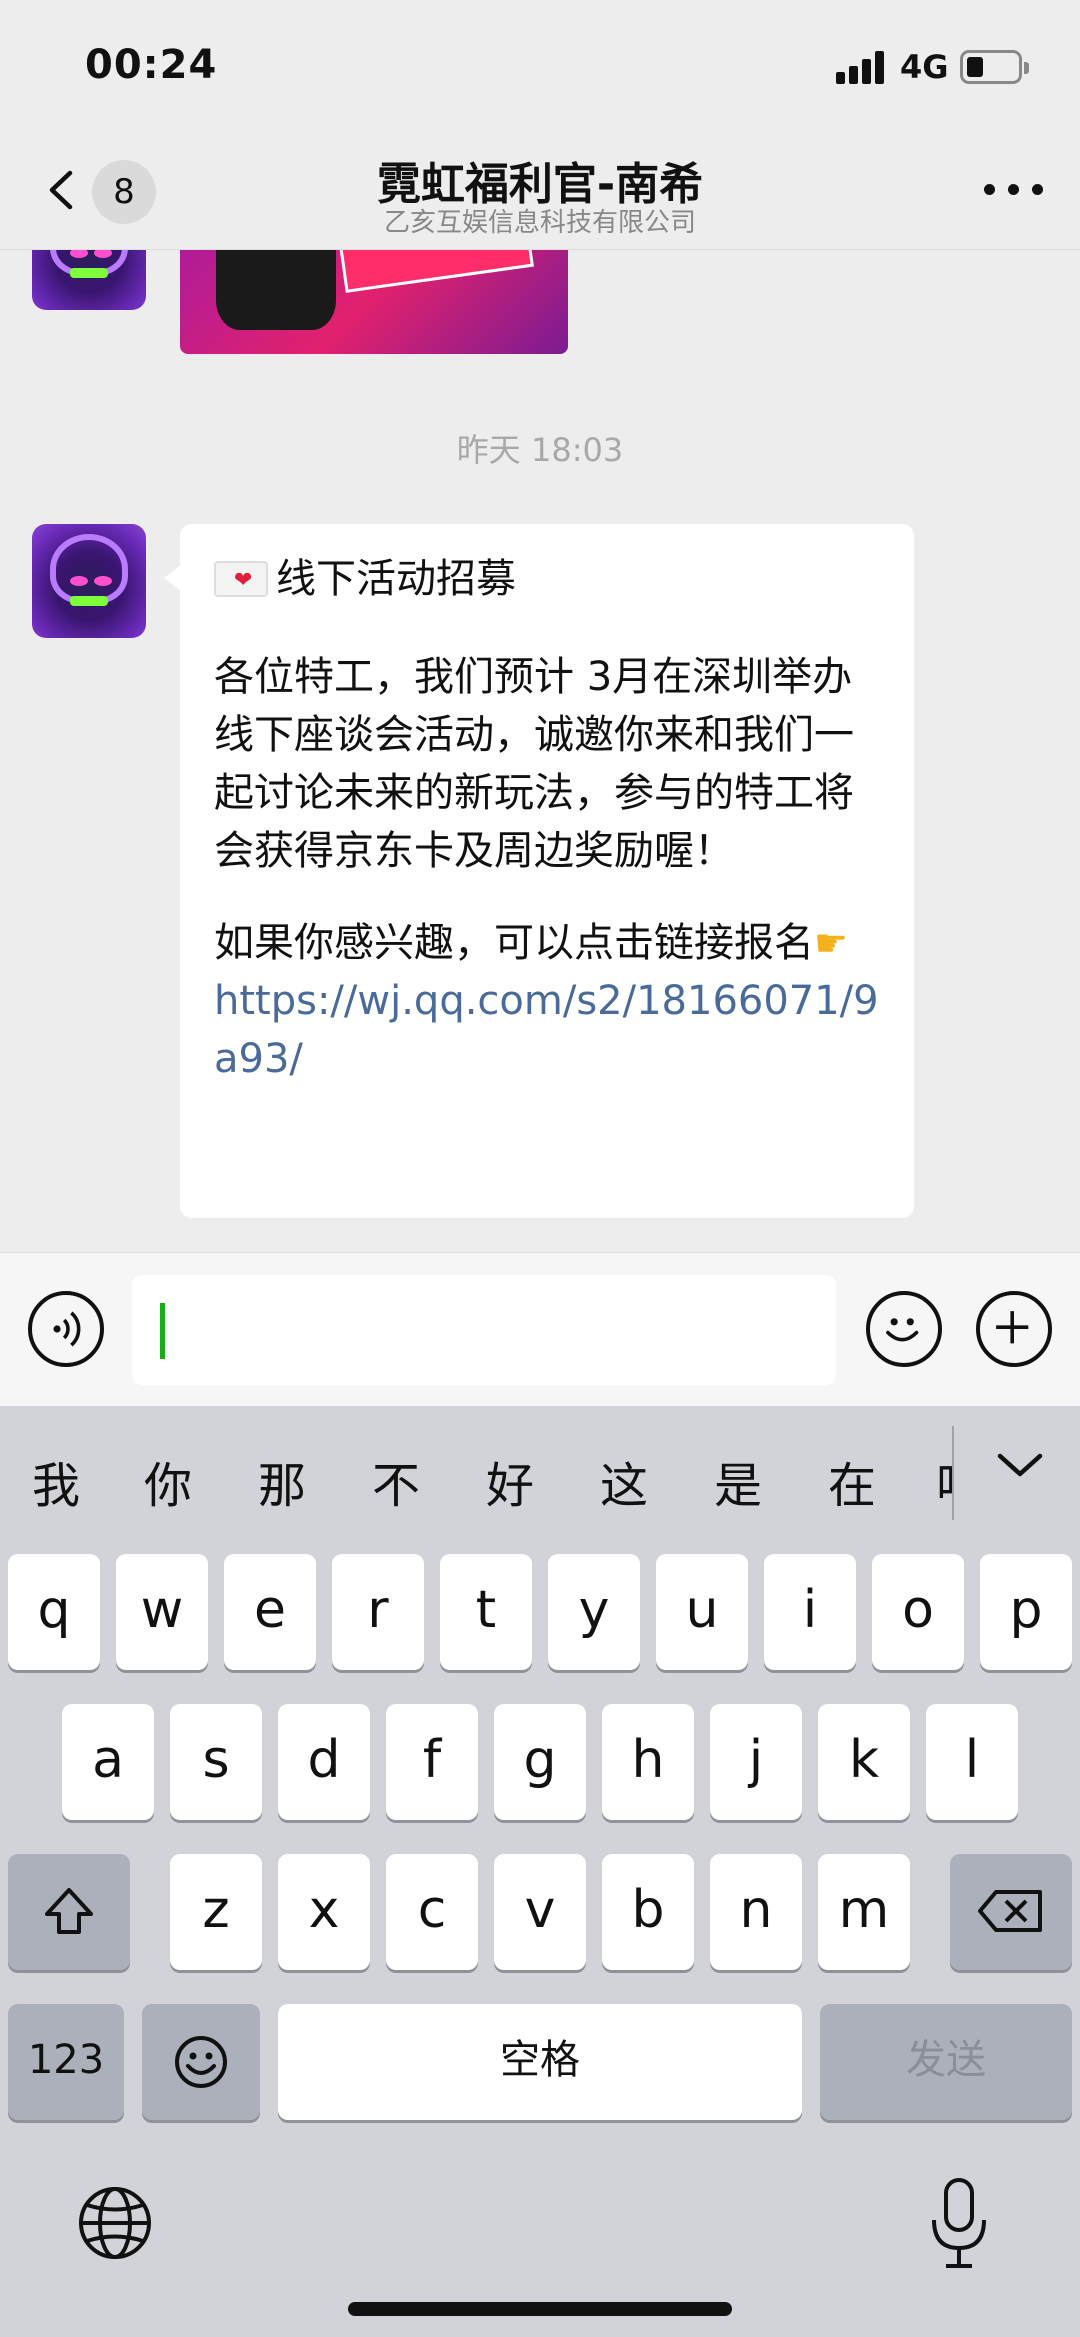  Describe the element at coordinates (756, 1762) in the screenshot. I see `key-j: j` at that location.